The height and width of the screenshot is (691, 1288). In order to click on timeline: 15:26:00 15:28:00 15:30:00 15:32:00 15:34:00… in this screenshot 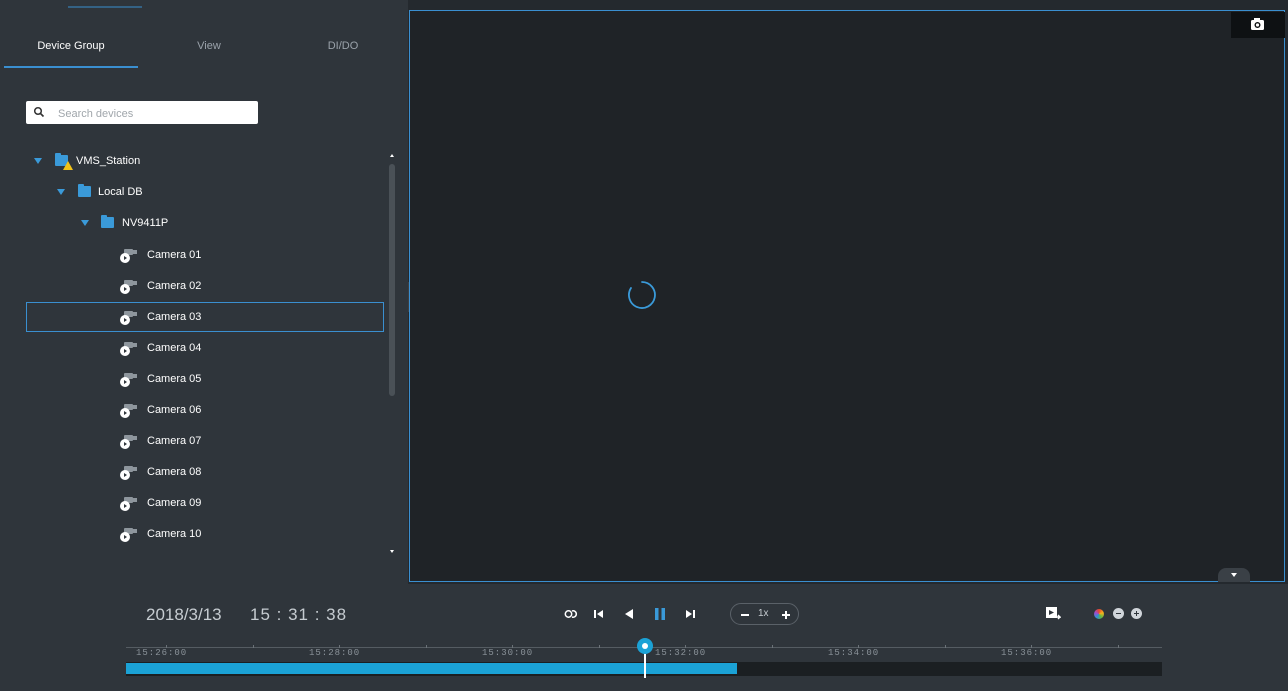, I will do `click(644, 658)`.